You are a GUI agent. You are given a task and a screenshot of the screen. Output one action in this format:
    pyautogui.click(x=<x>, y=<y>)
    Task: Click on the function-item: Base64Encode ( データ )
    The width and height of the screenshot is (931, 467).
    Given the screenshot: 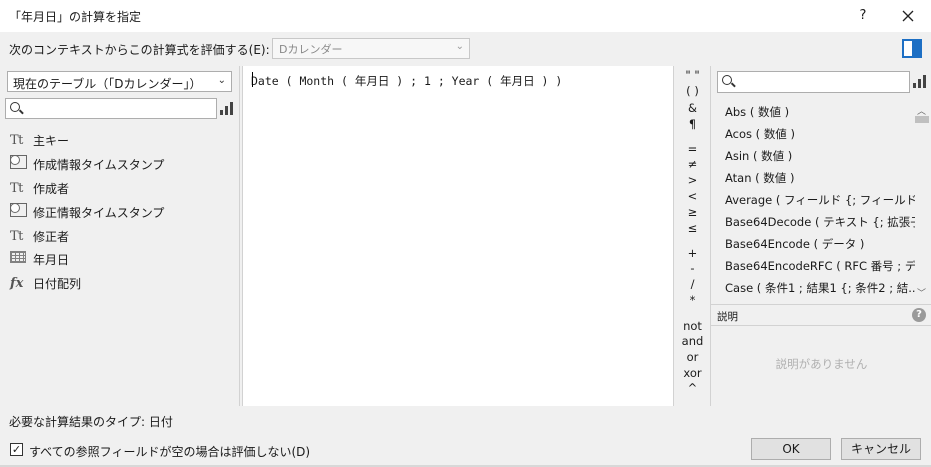 What is the action you would take?
    pyautogui.click(x=820, y=244)
    